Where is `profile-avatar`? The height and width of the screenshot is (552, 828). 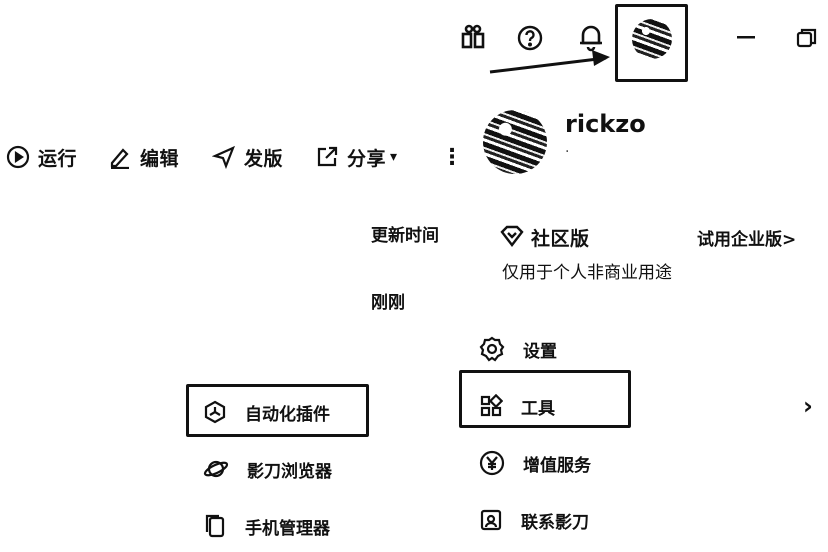 profile-avatar is located at coordinates (515, 142).